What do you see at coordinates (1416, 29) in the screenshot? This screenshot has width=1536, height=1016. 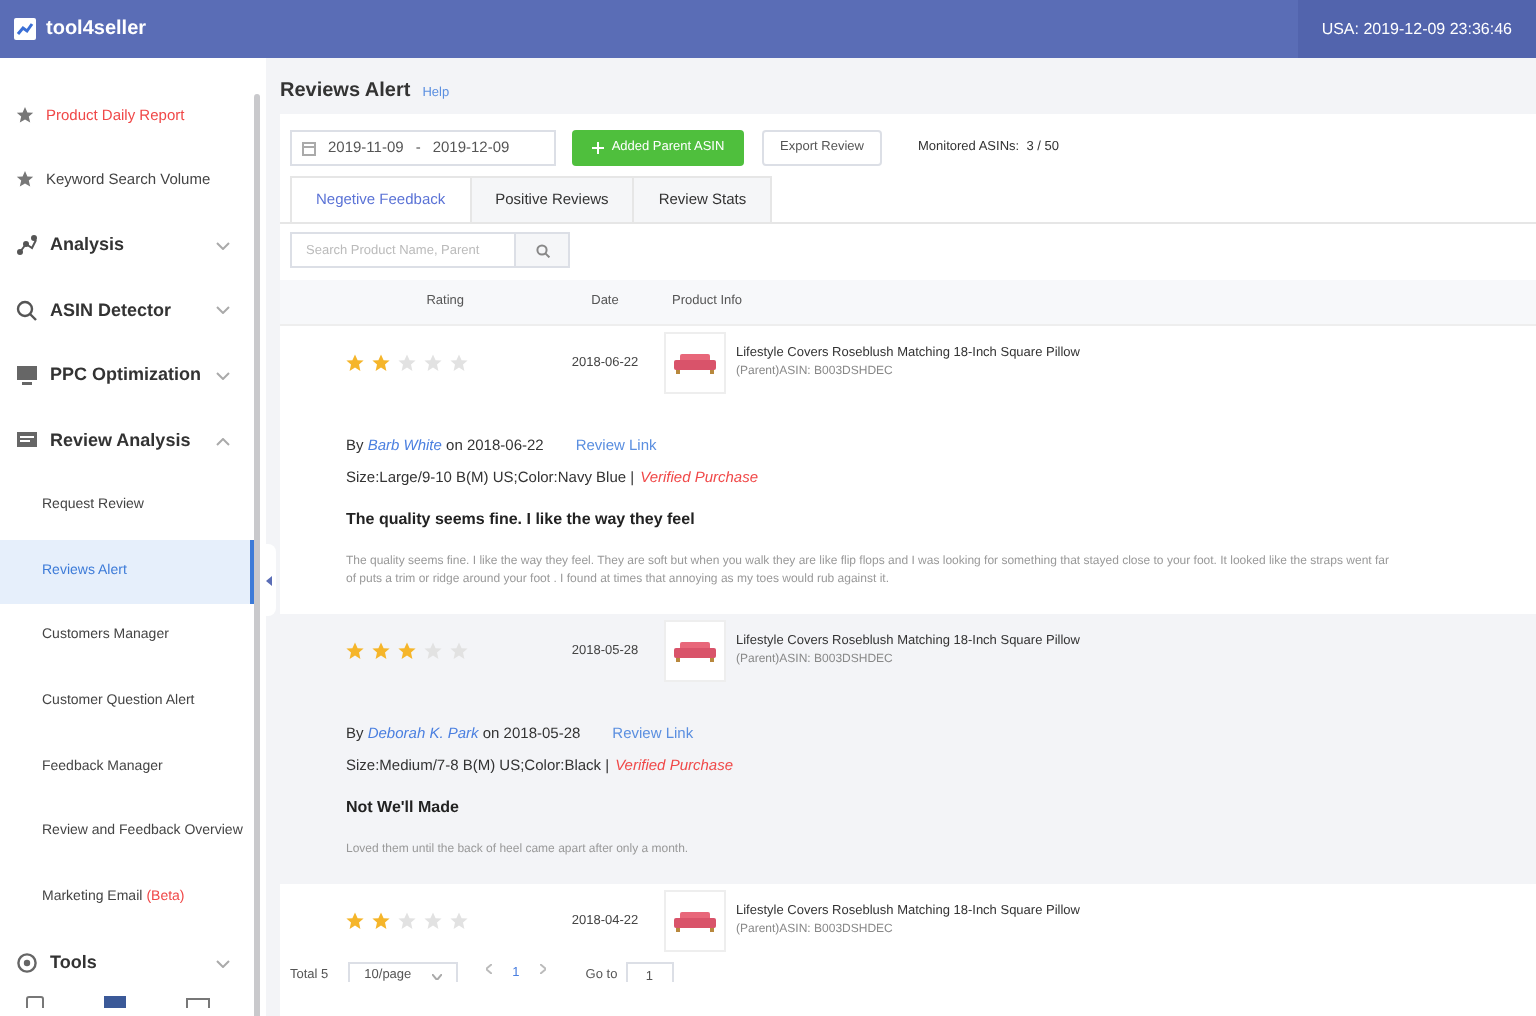 I see `clock-text: USA: 2019-12-09 23:36:46` at bounding box center [1416, 29].